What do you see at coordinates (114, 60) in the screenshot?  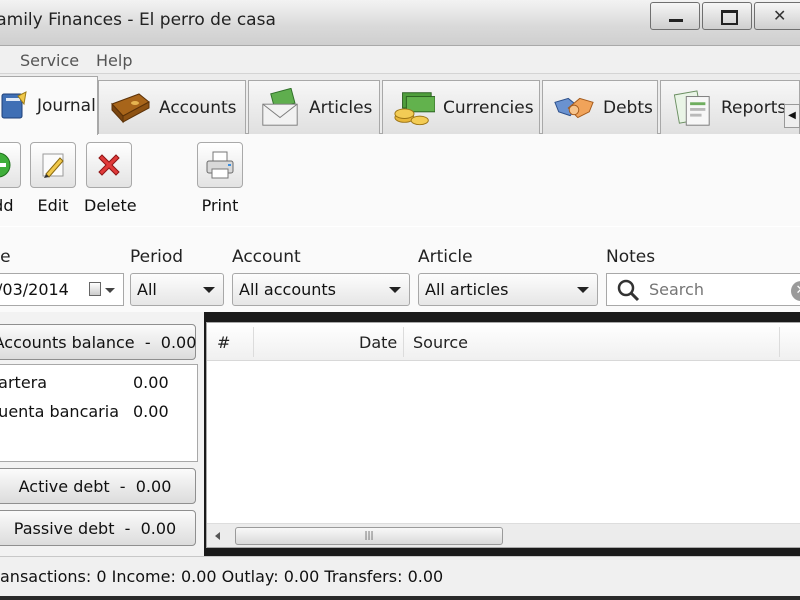 I see `menu-help: Help` at bounding box center [114, 60].